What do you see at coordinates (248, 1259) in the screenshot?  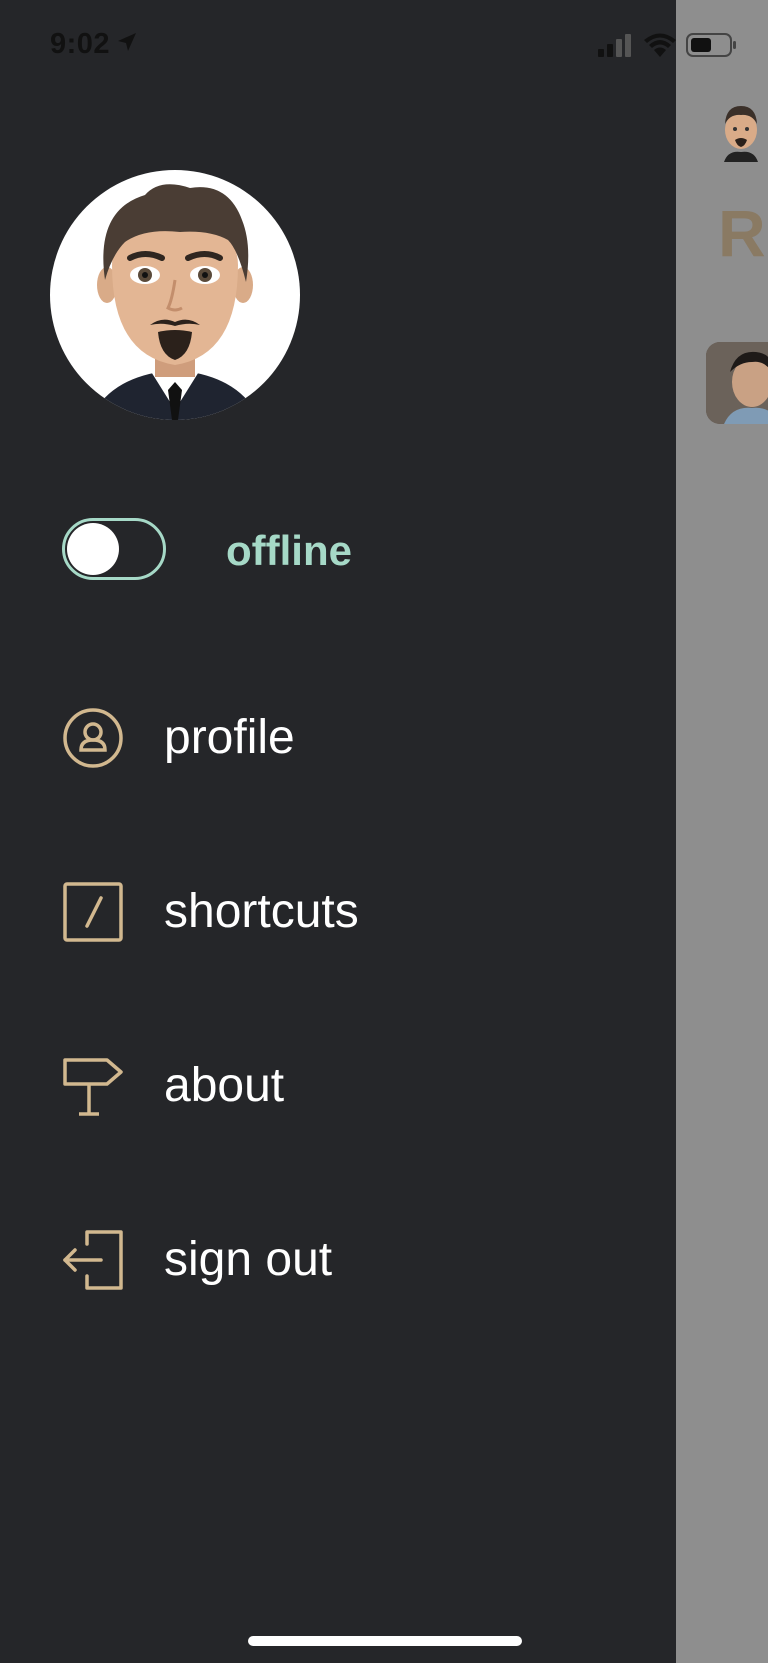 I see `menu-label-sign-out: sign out` at bounding box center [248, 1259].